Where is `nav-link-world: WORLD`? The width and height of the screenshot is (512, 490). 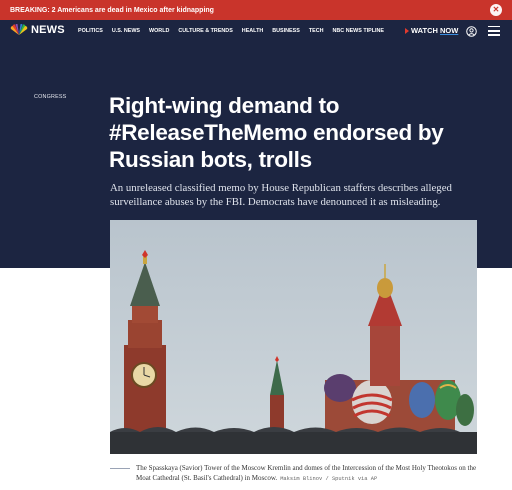 nav-link-world: WORLD is located at coordinates (159, 31).